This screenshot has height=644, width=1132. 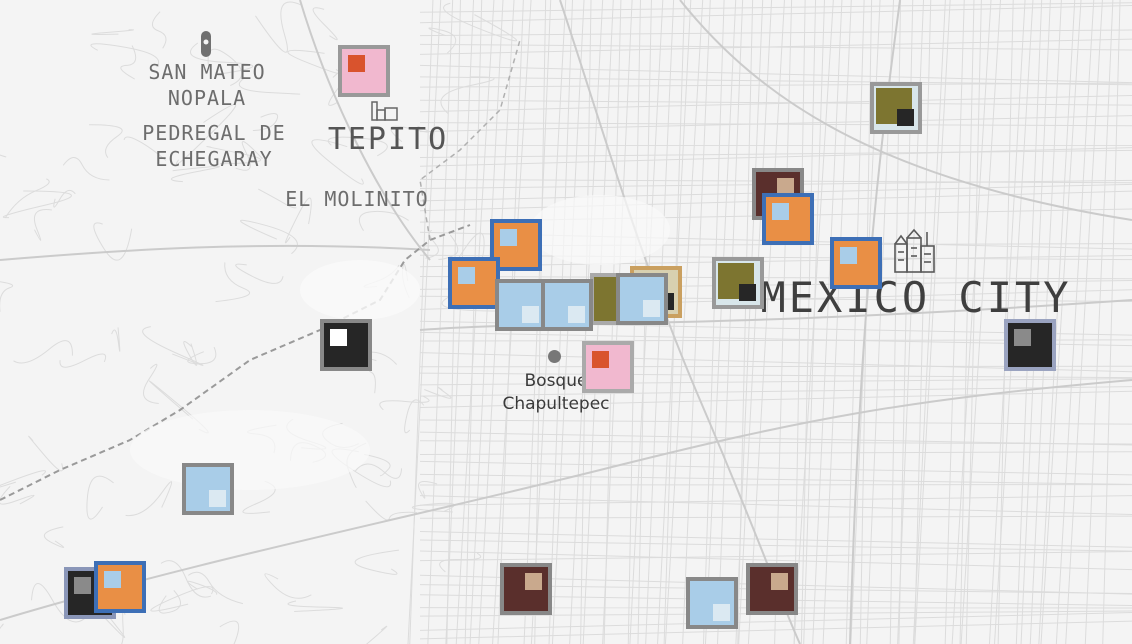 What do you see at coordinates (206, 44) in the screenshot?
I see `map-pin-icon` at bounding box center [206, 44].